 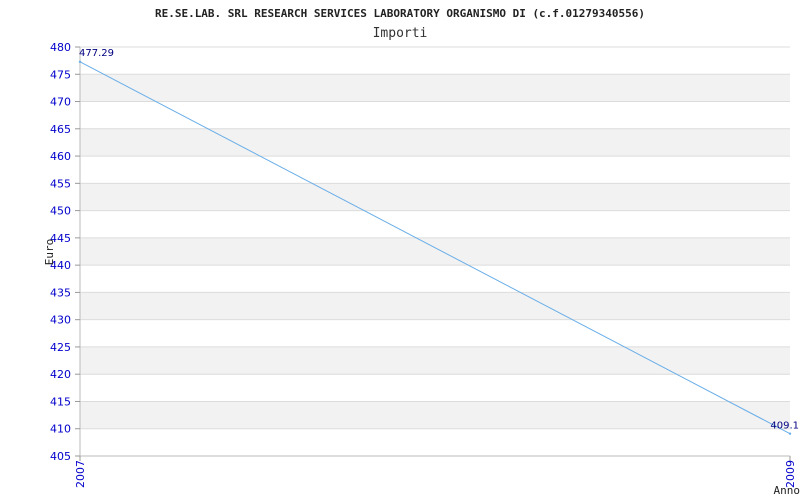 What do you see at coordinates (60, 374) in the screenshot?
I see `y-tick-label: 420` at bounding box center [60, 374].